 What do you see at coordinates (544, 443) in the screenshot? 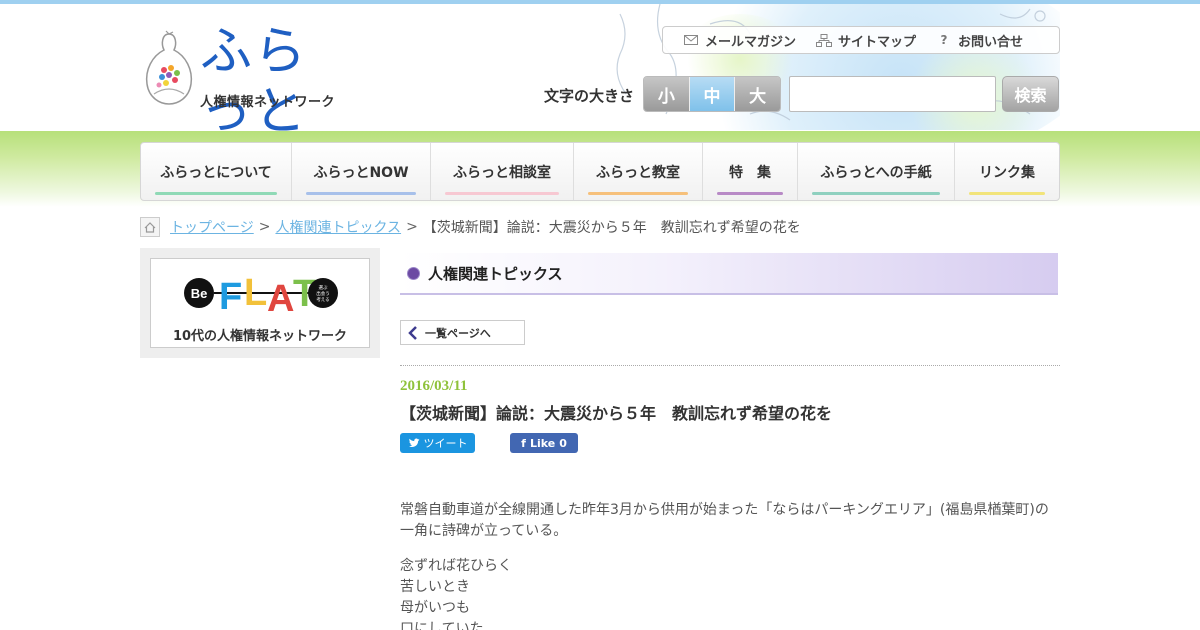
I see `facebook-like-button: f Like 0` at bounding box center [544, 443].